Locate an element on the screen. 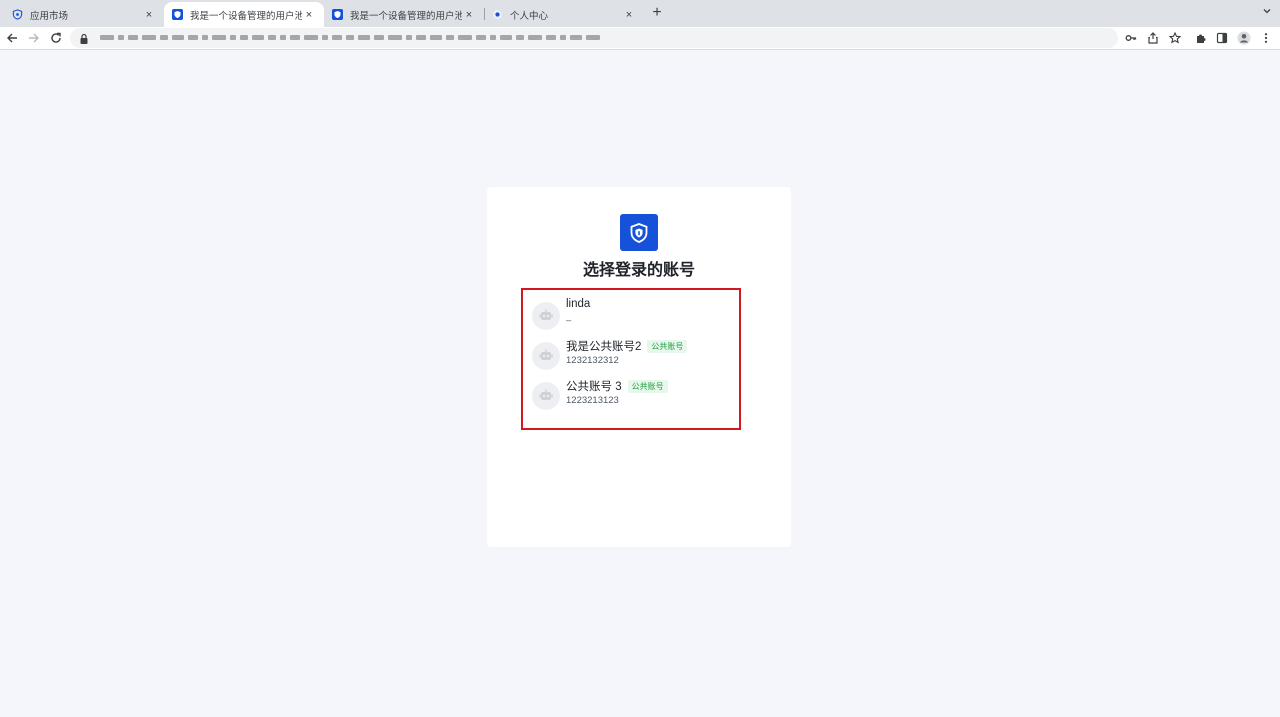  key-icon is located at coordinates (1131, 38).